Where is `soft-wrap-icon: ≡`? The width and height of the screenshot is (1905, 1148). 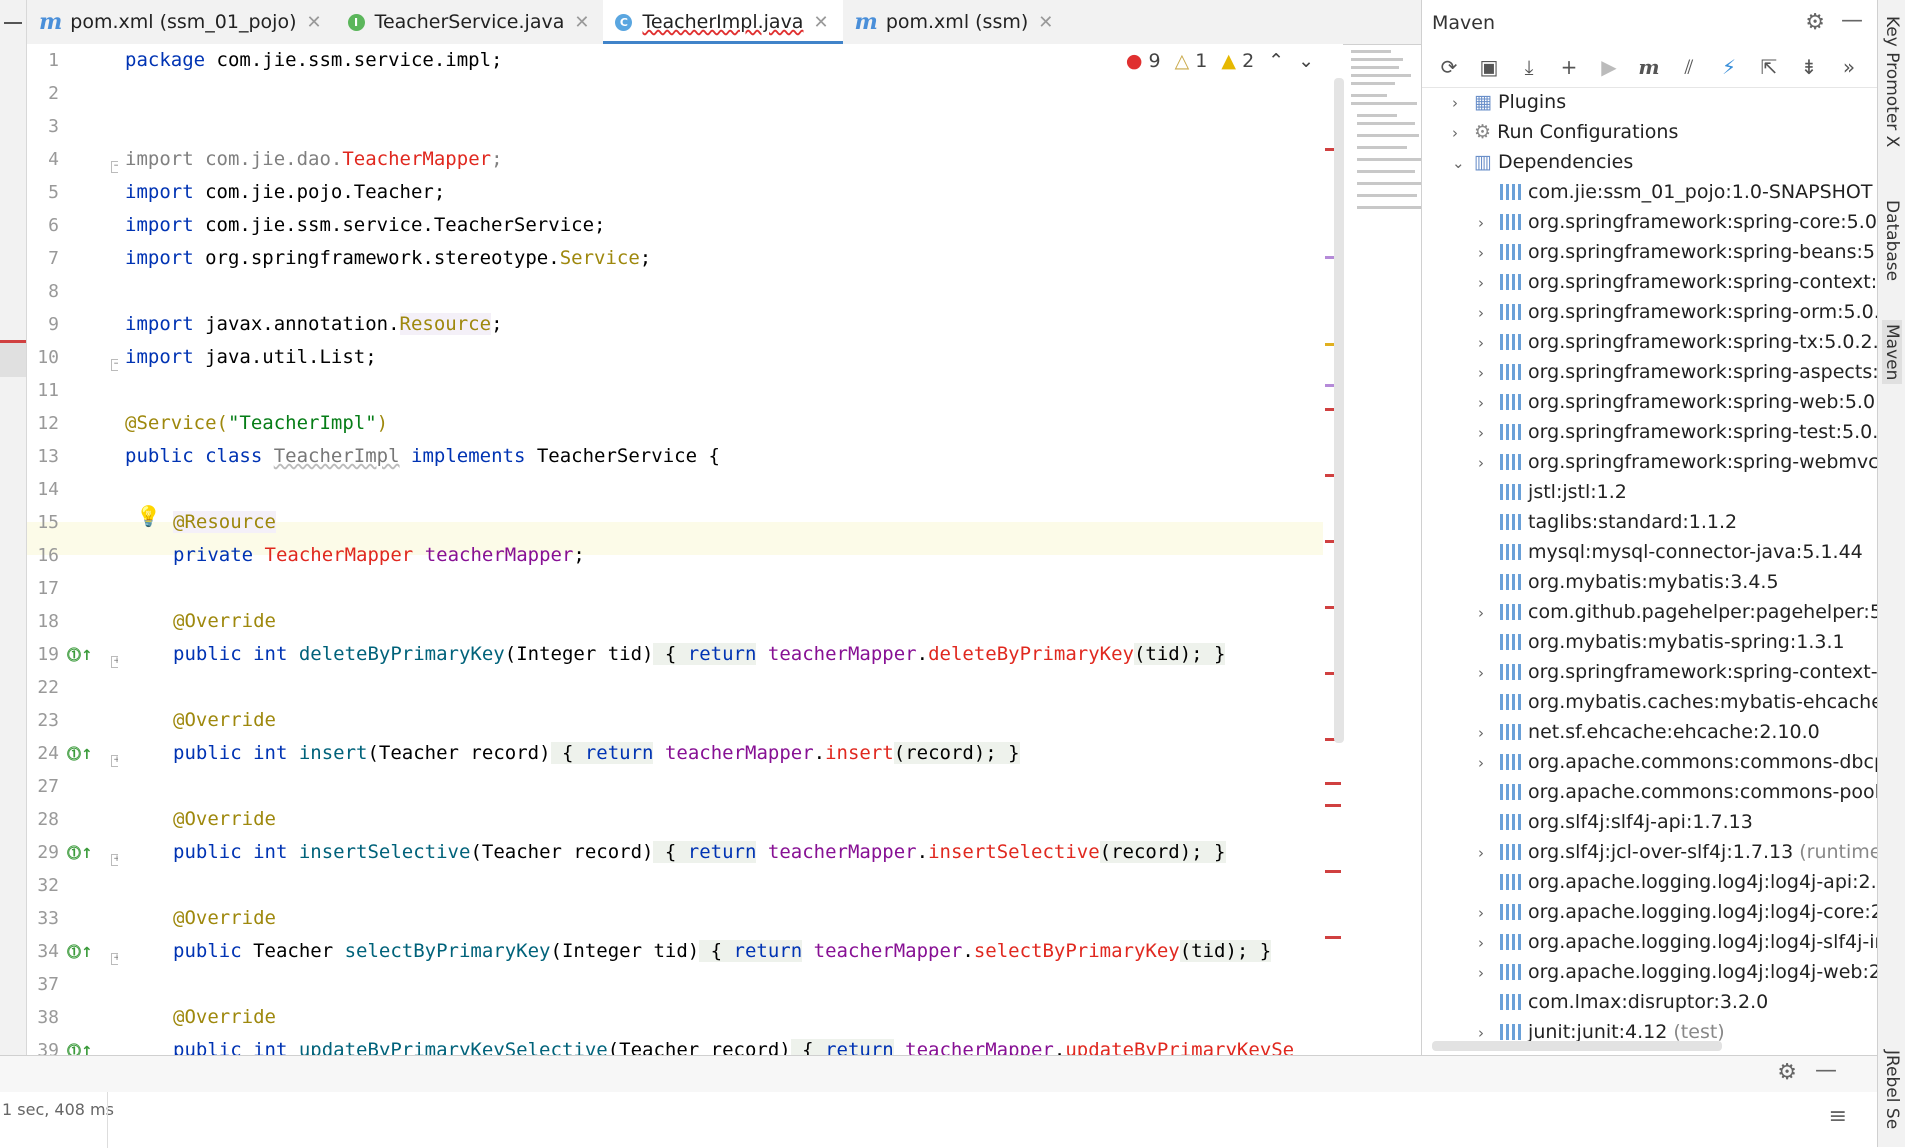
soft-wrap-icon: ≡ is located at coordinates (1838, 1116).